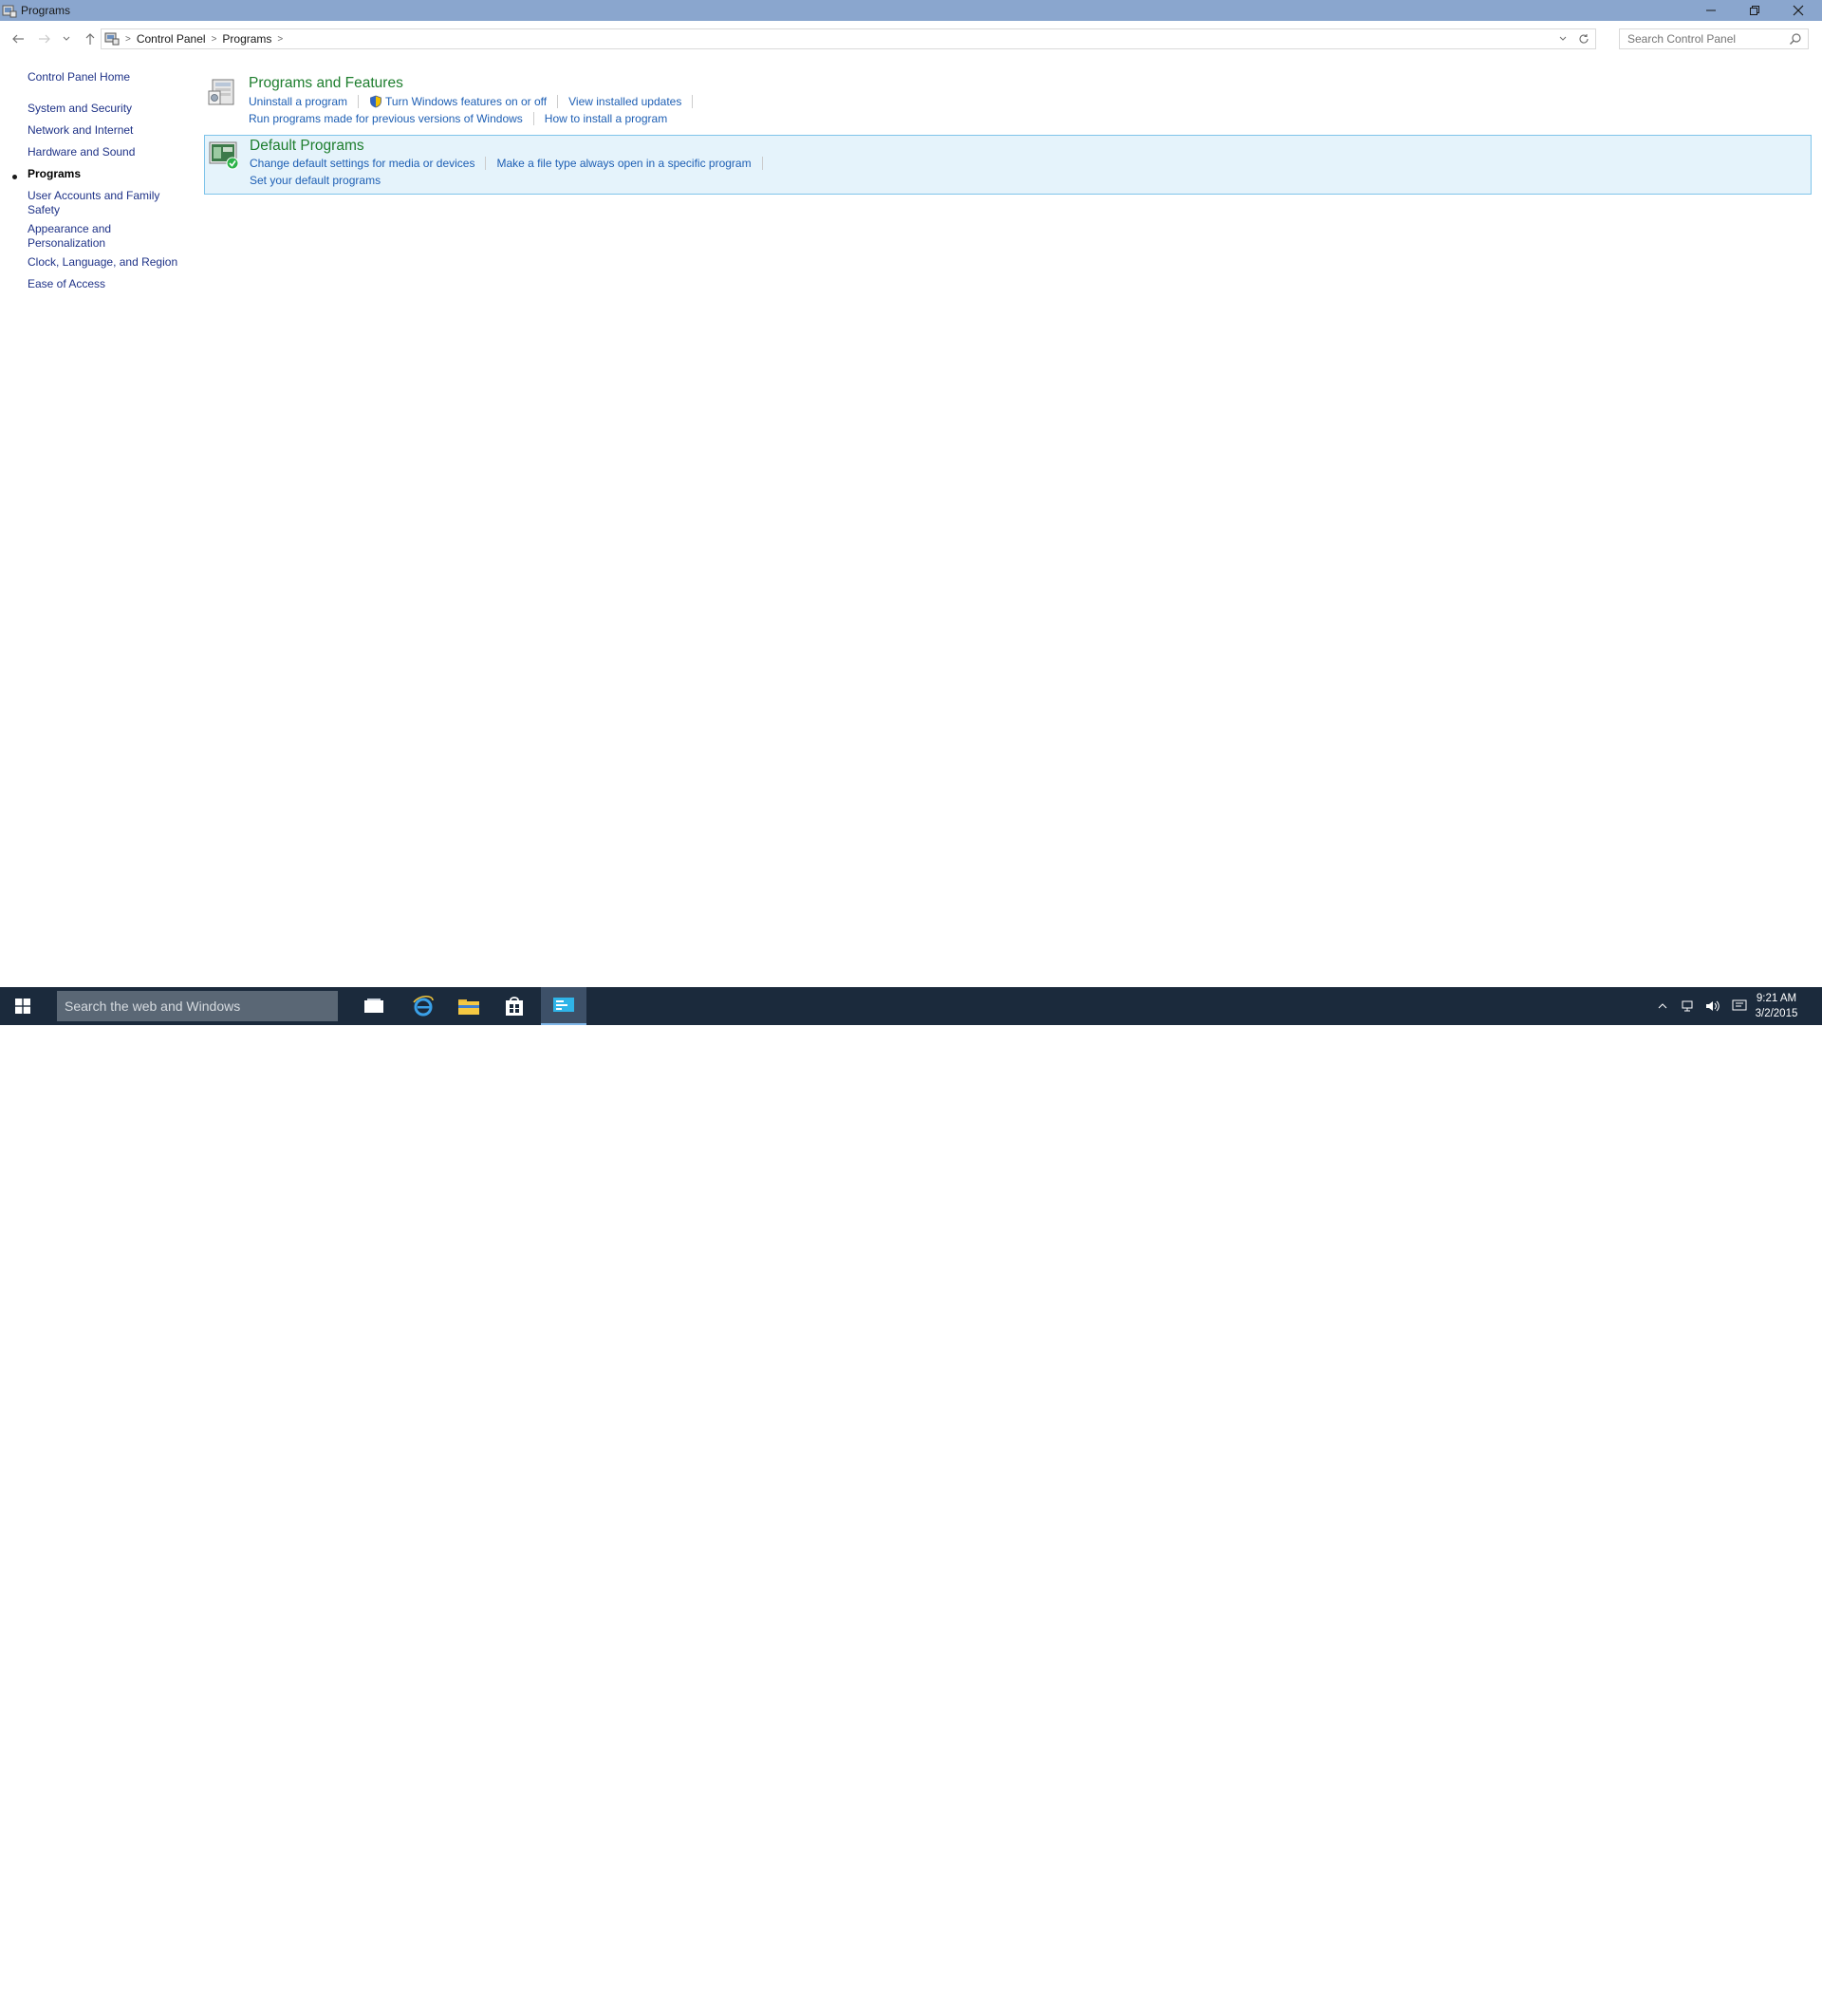 This screenshot has height=2016, width=1822. What do you see at coordinates (14, 177) in the screenshot?
I see `current-item-bullet` at bounding box center [14, 177].